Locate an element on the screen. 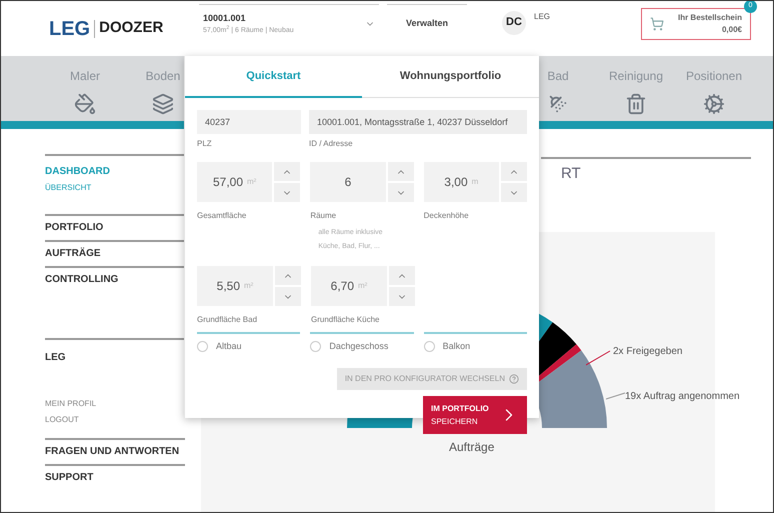 The width and height of the screenshot is (774, 513). sidebar-link: CONTROLLING is located at coordinates (115, 280).